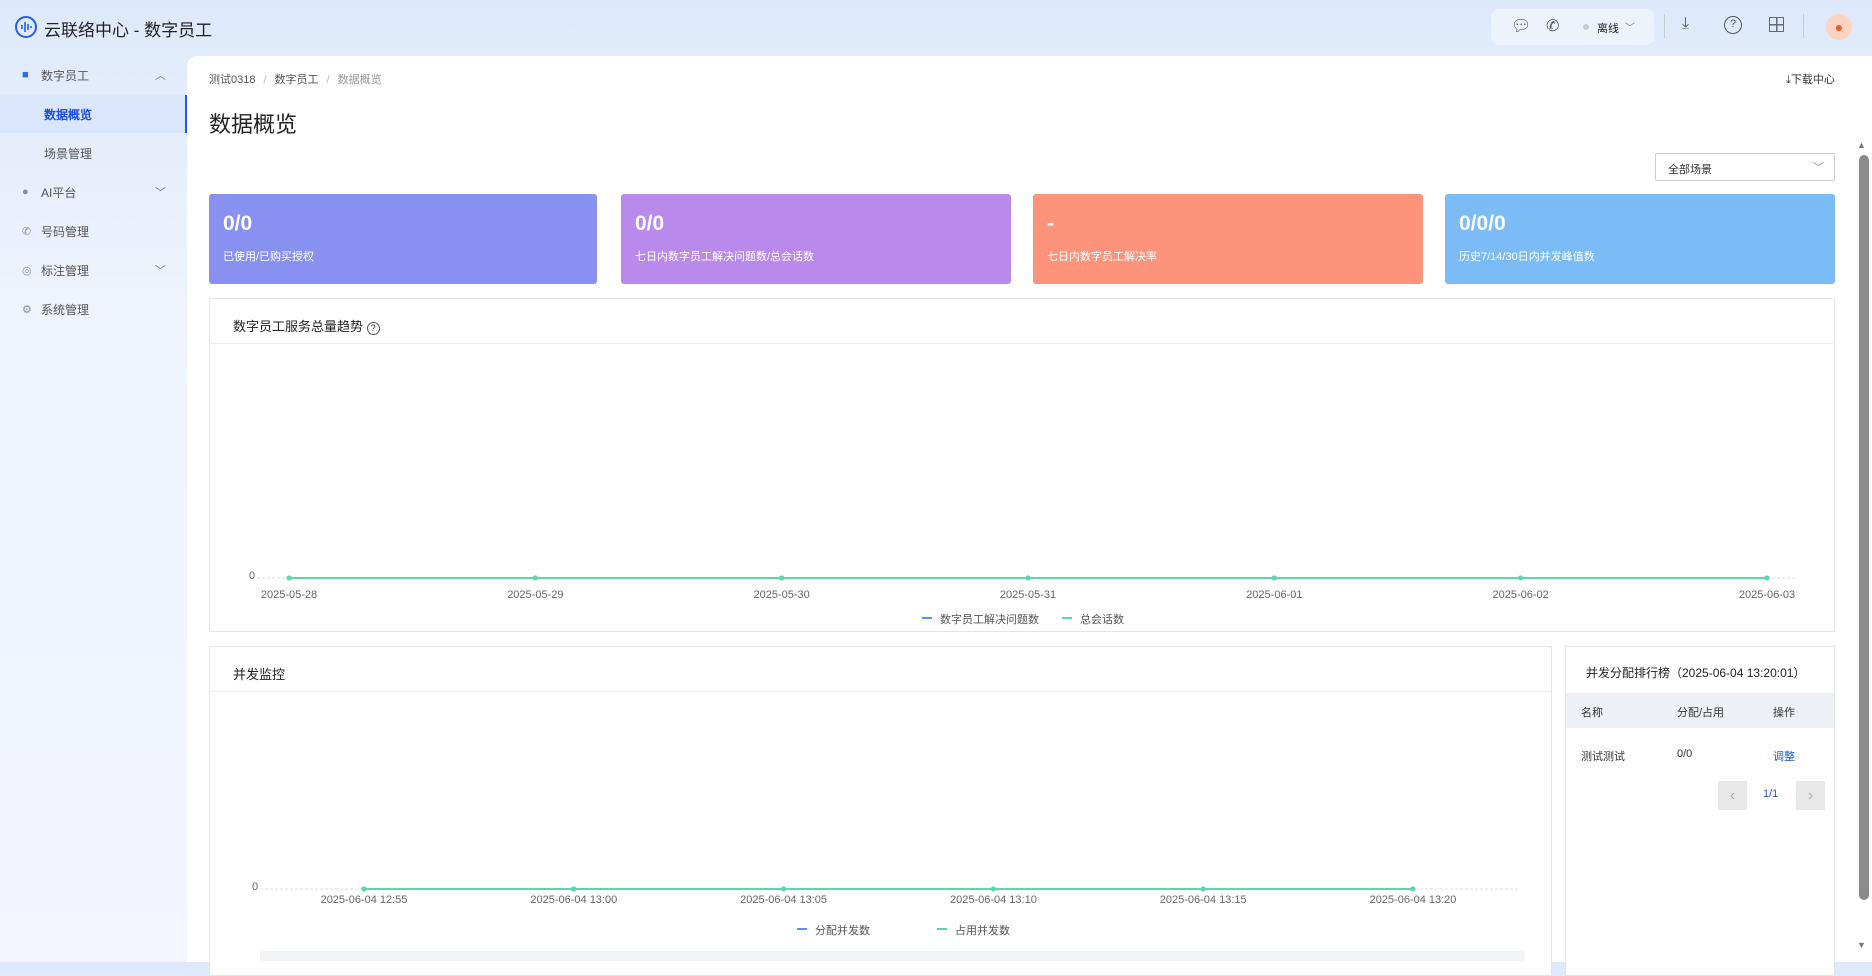 The height and width of the screenshot is (976, 1872). I want to click on robot-icon: ■, so click(25, 75).